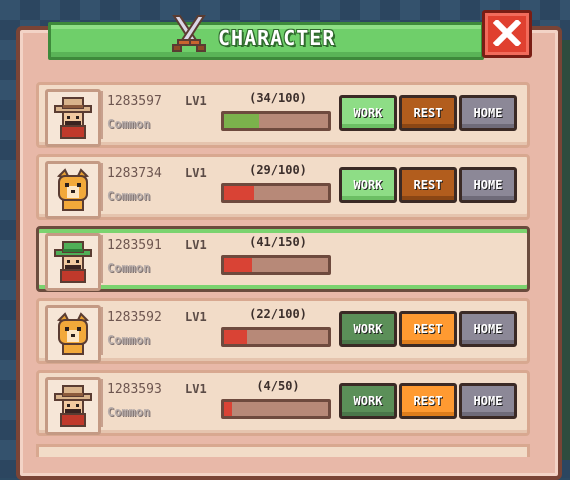 This screenshot has height=480, width=570. I want to click on character-row: 1283592 LV1 Common (22/100) WORK REST HOME, so click(283, 331).